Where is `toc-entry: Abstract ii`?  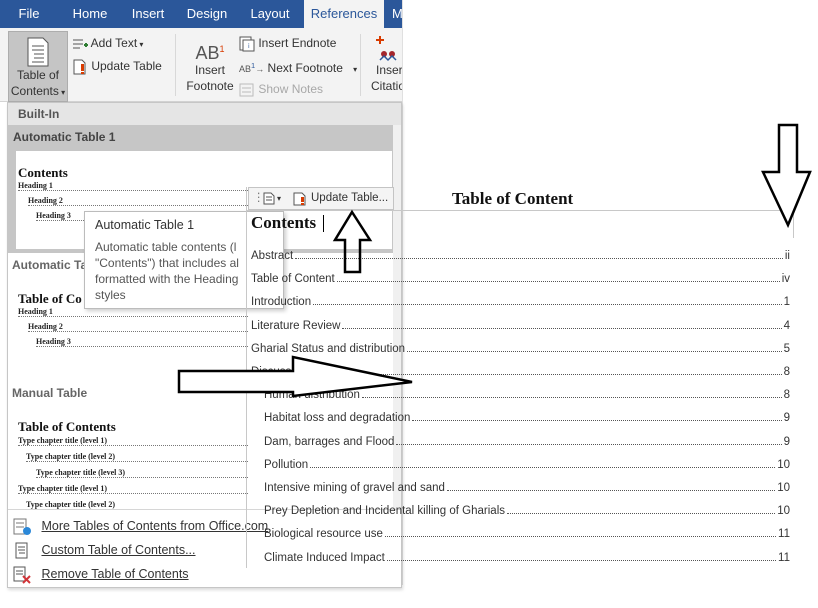 toc-entry: Abstract ii is located at coordinates (520, 254).